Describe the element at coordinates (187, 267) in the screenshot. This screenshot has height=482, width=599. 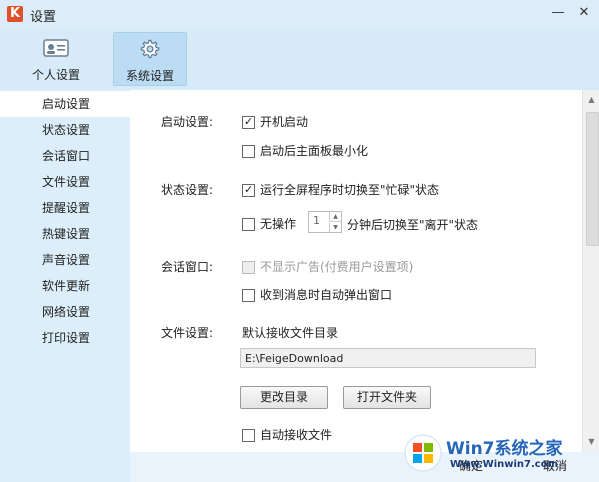
I see `section-label-session: 会话窗口:` at that location.